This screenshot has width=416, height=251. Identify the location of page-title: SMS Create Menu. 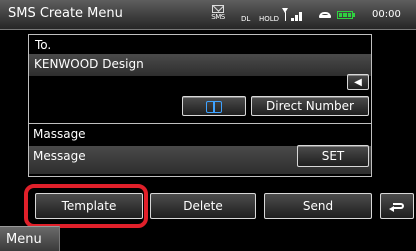
(65, 13).